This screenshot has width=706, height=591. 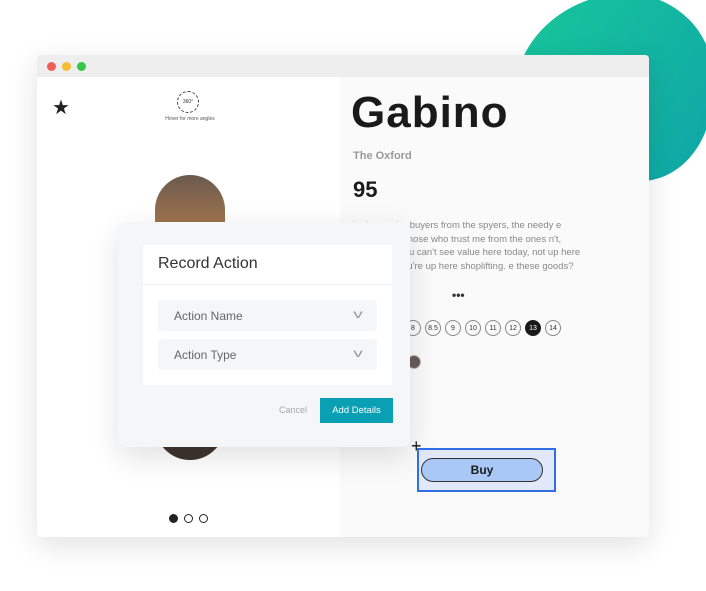 What do you see at coordinates (553, 328) in the screenshot?
I see `size-option: 14` at bounding box center [553, 328].